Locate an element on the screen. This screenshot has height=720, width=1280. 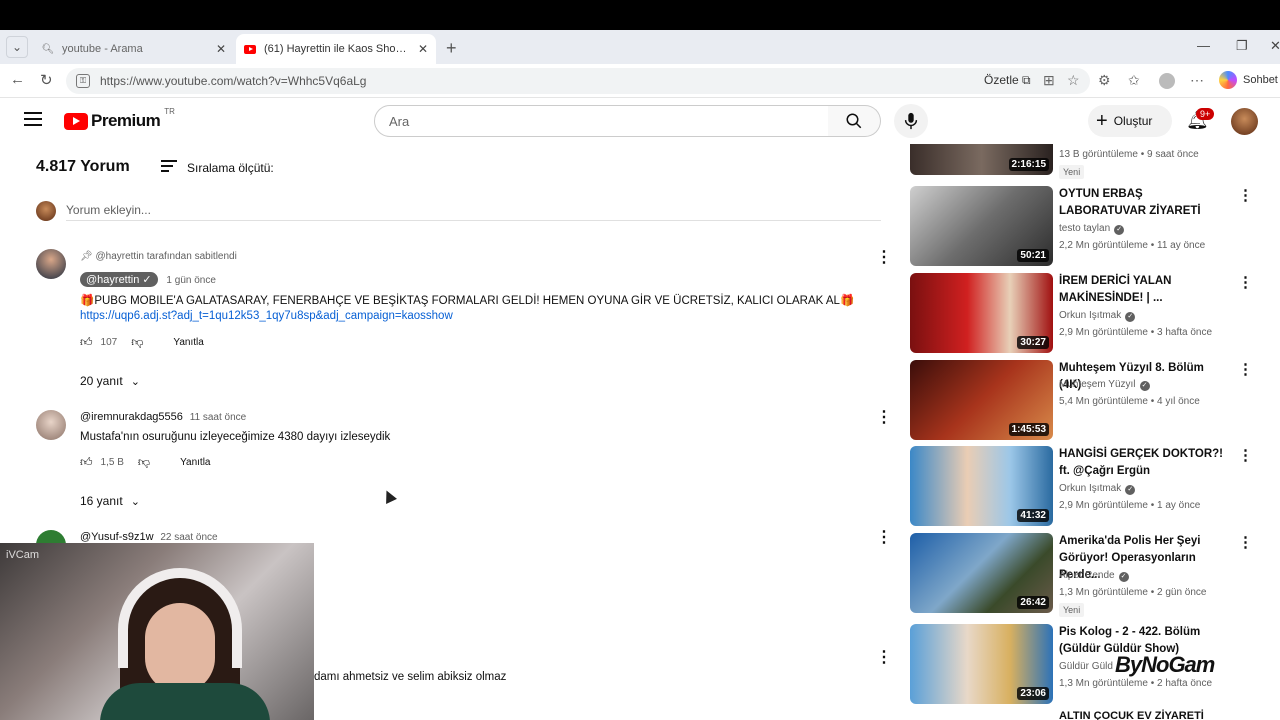
create-button: + Oluştur is located at coordinates (1130, 121).